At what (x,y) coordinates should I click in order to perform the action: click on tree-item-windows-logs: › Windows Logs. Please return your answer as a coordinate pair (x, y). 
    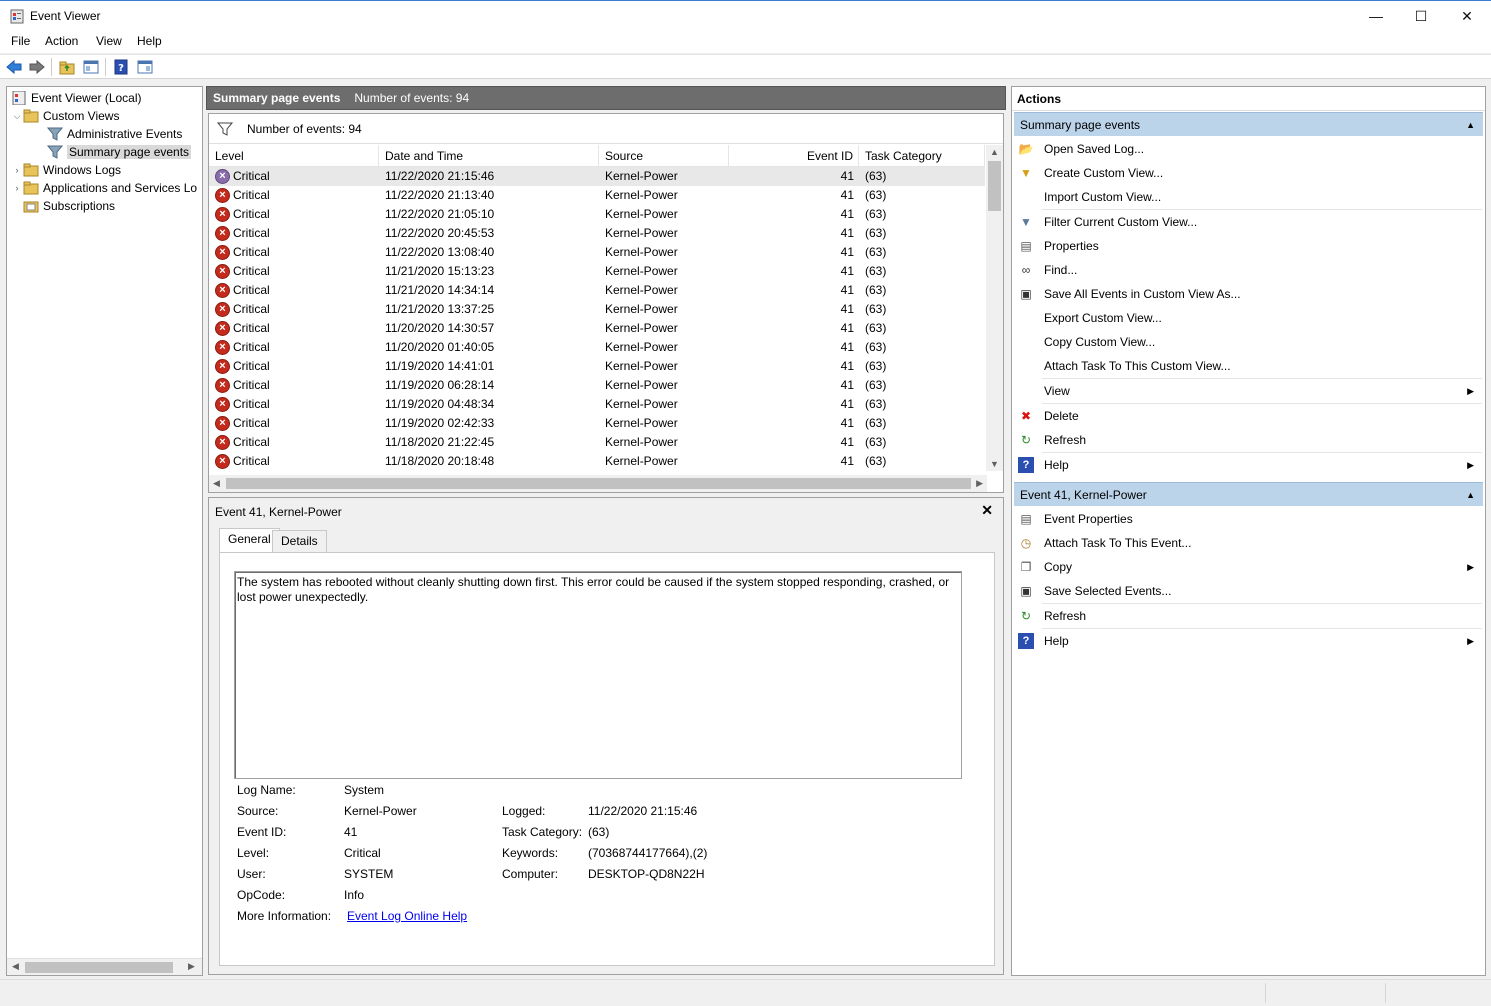
    Looking at the image, I should click on (66, 170).